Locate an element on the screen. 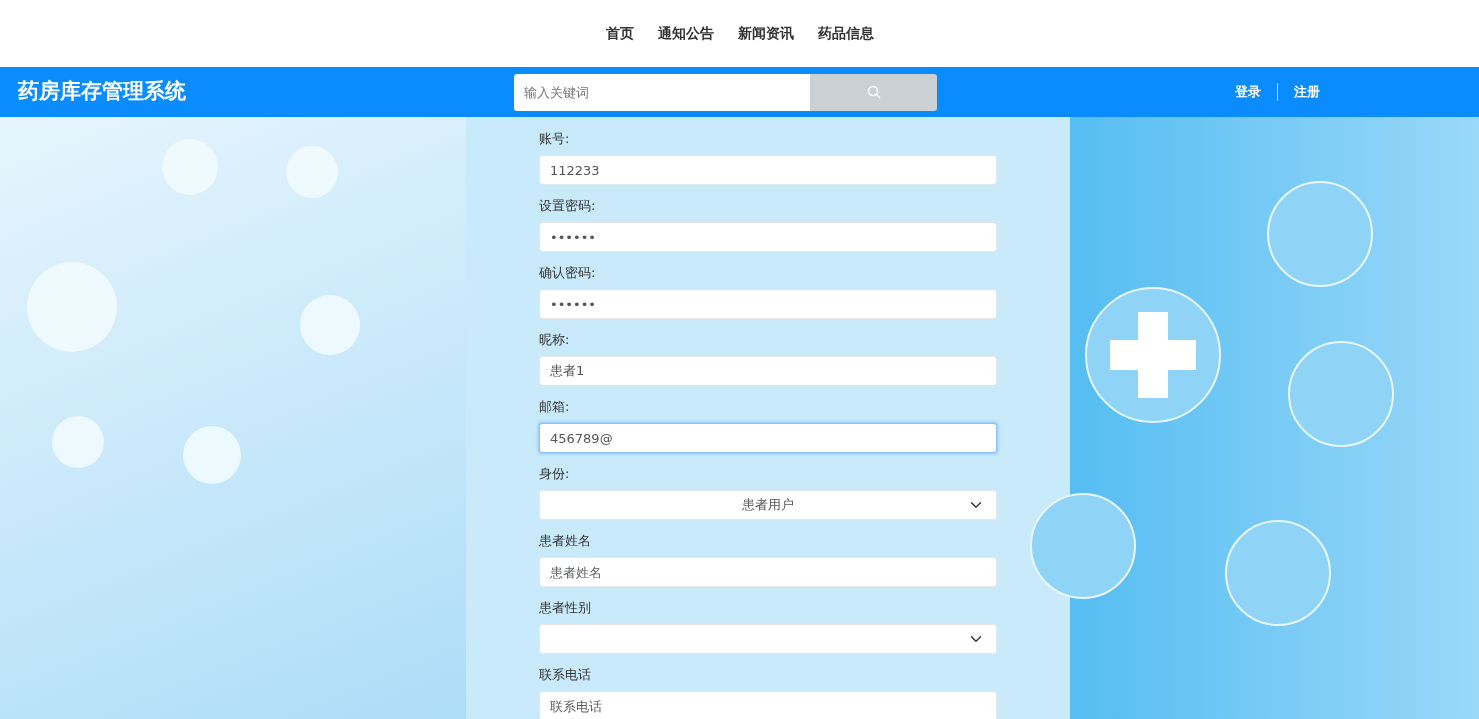  search-button is located at coordinates (873, 92).